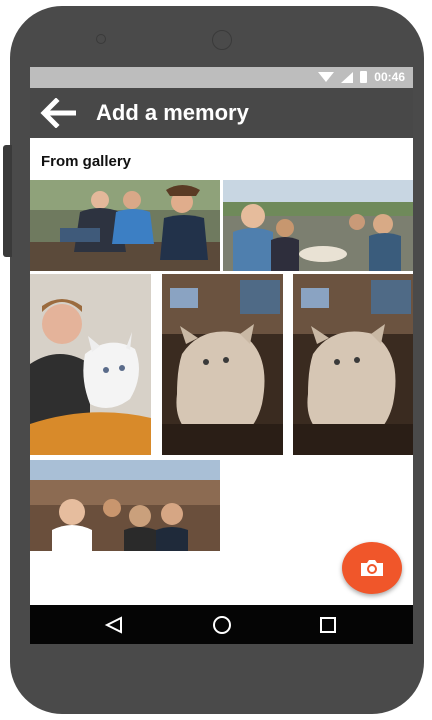 This screenshot has height=720, width=432. I want to click on recents-nav-icon, so click(328, 624).